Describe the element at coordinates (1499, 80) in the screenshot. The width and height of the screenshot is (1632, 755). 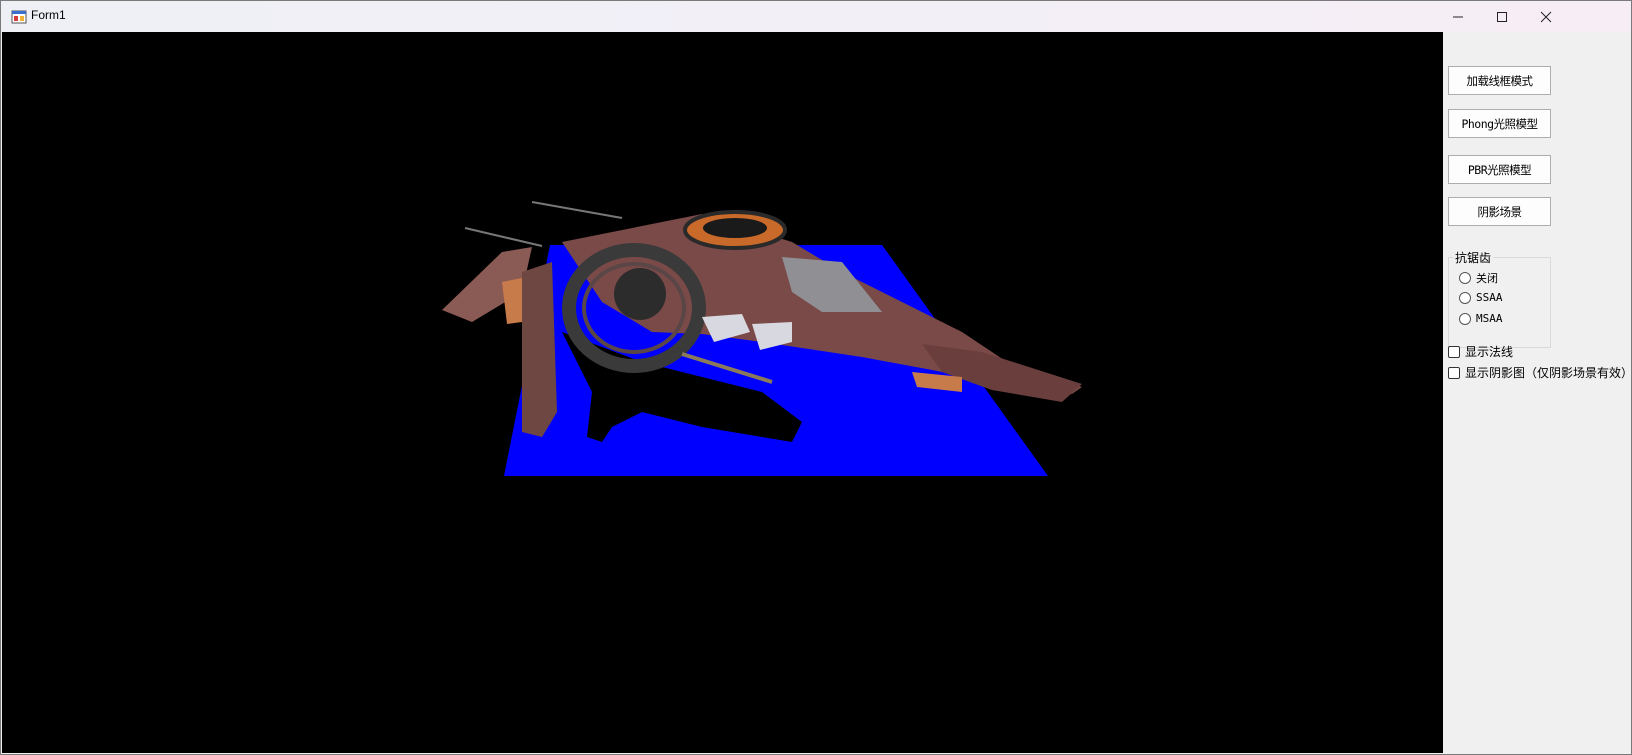
I see `load-wireframe-button: 加载线框模式` at that location.